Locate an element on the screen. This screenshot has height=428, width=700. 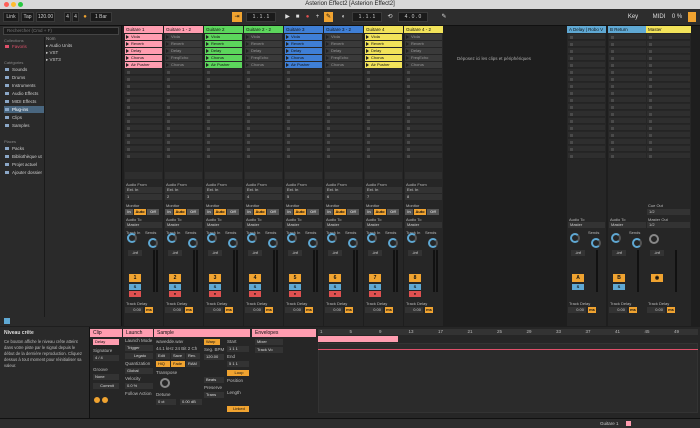
detune-field: 0 ct is located at coordinates (166, 402).